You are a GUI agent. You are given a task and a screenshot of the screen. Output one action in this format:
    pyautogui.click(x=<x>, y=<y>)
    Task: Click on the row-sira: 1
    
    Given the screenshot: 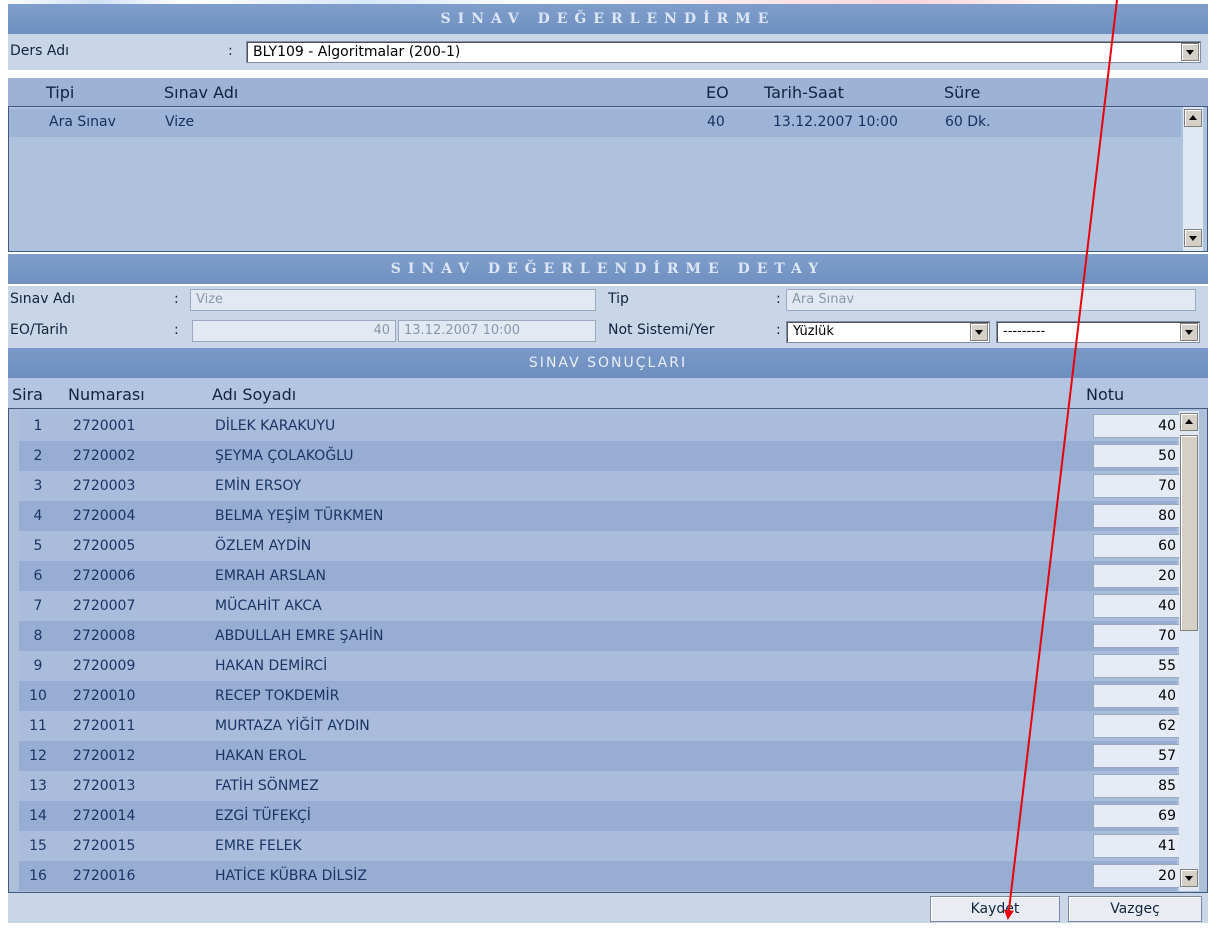 What is the action you would take?
    pyautogui.click(x=38, y=426)
    